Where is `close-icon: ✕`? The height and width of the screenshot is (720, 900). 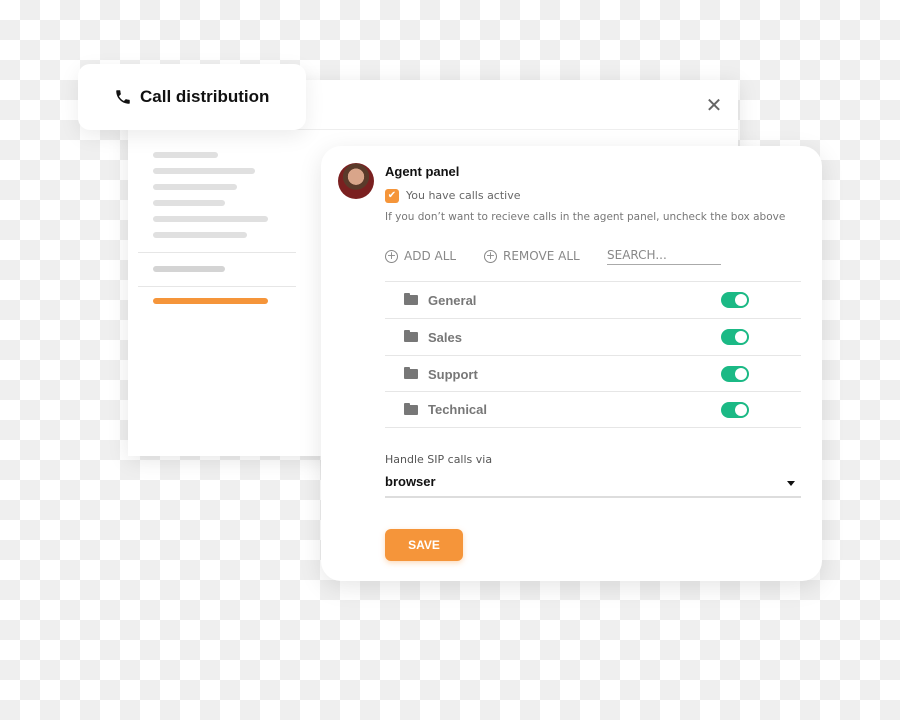
close-icon: ✕ is located at coordinates (714, 105).